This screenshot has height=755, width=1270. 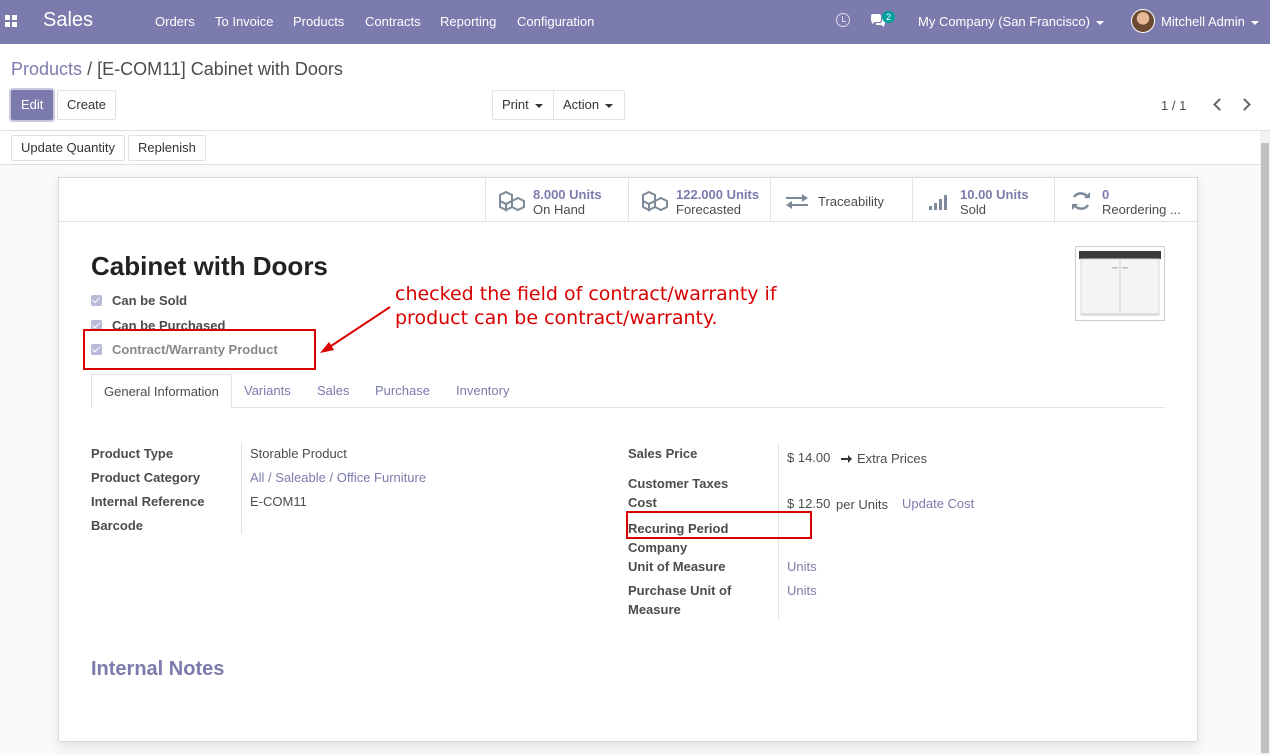 I want to click on update-cost-link: Update Cost, so click(x=938, y=503).